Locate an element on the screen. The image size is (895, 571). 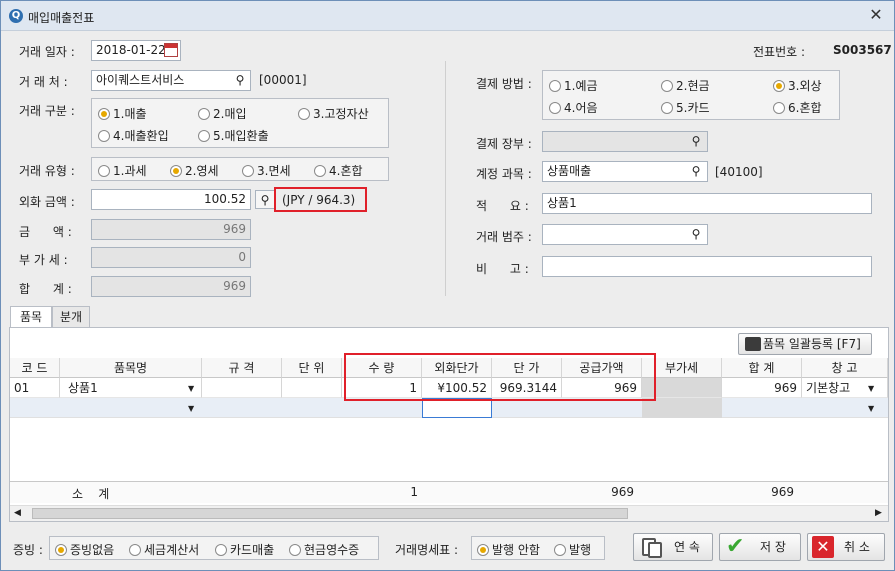
col-item-name: 품목명 is located at coordinates (131, 368).